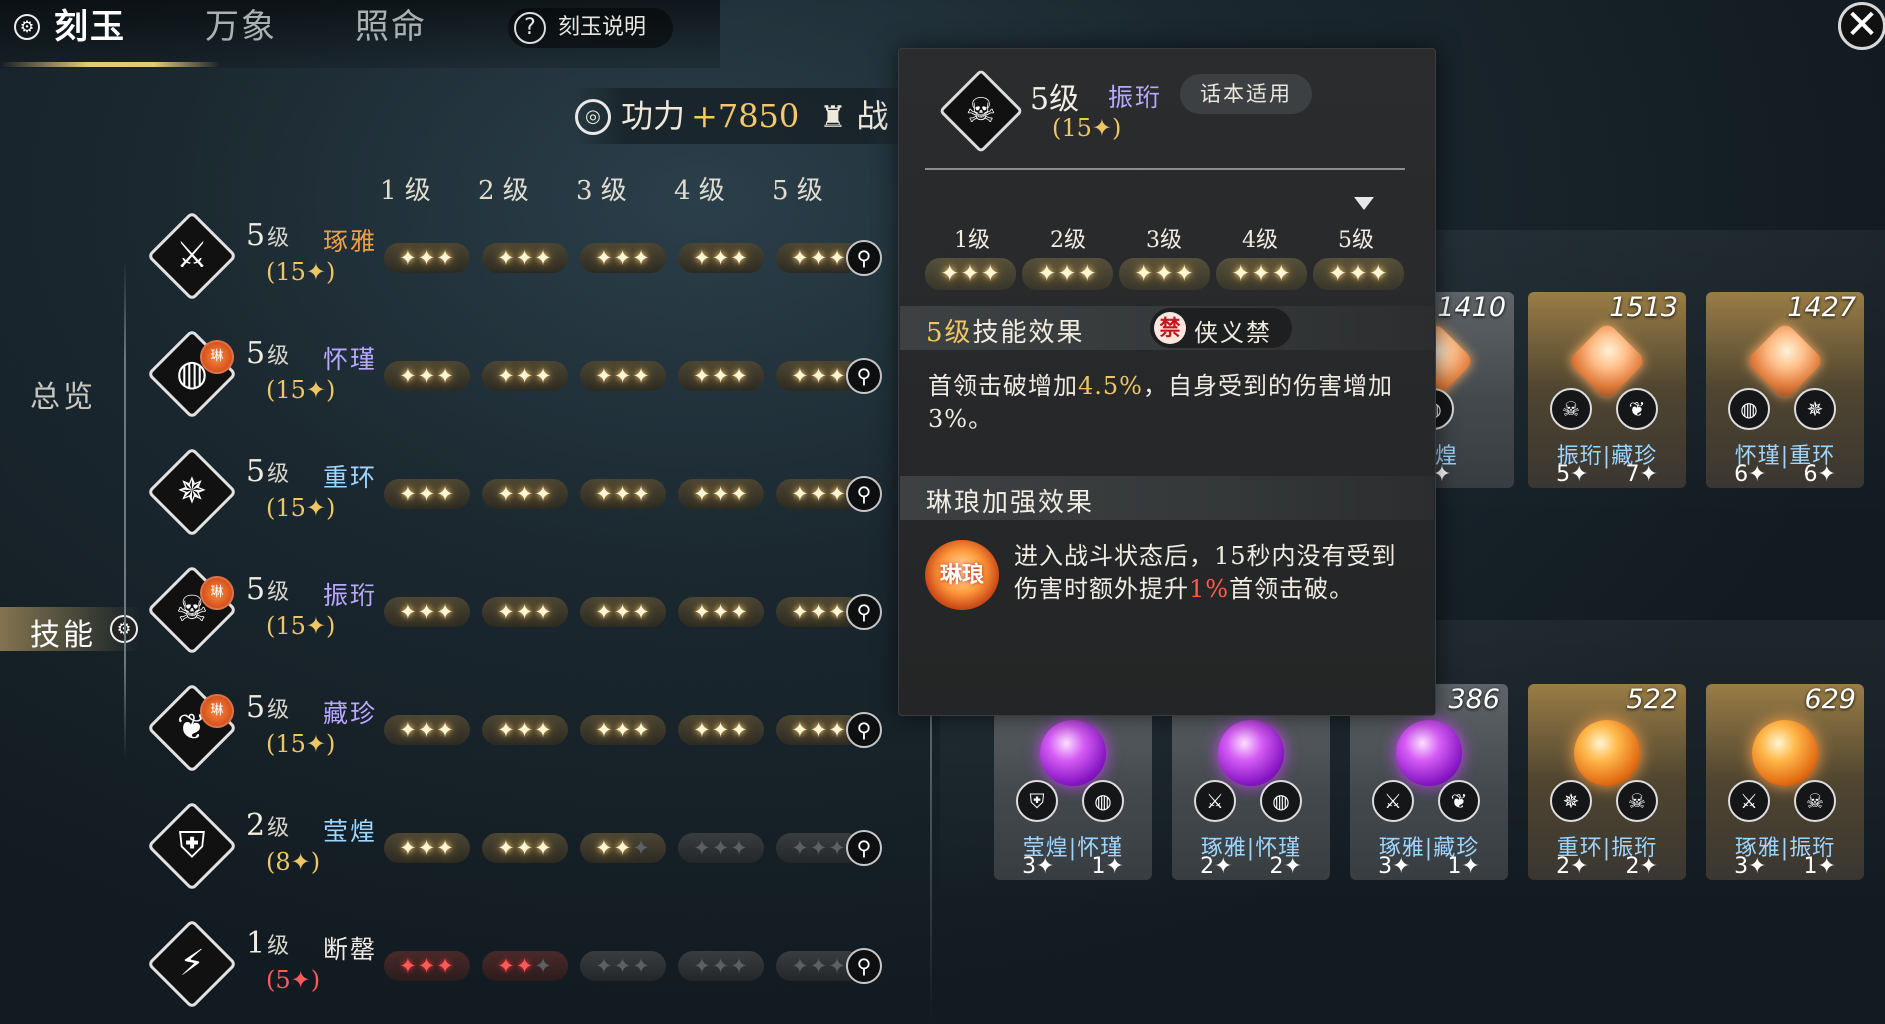  Describe the element at coordinates (192, 492) in the screenshot. I see `skill-badge: ✵` at that location.